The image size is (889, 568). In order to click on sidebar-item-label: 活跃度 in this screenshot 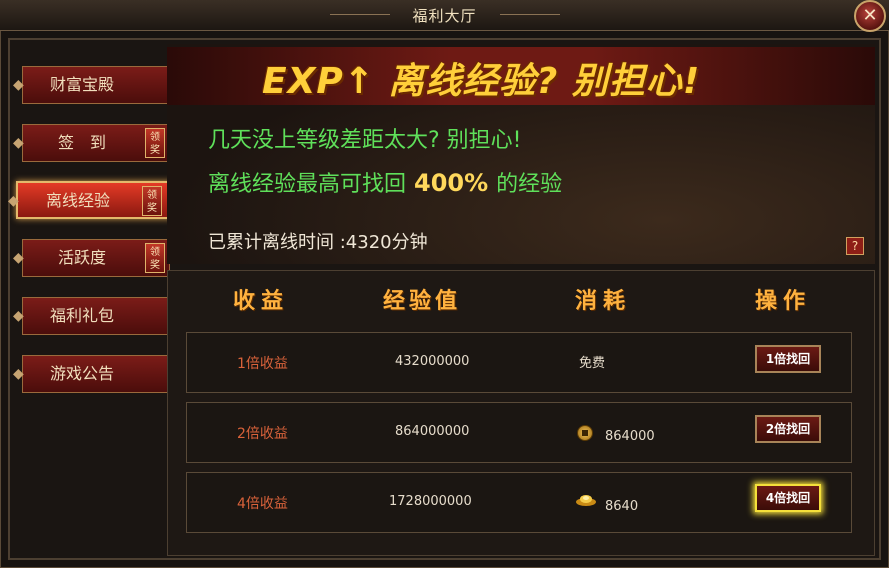, I will do `click(81, 257)`.